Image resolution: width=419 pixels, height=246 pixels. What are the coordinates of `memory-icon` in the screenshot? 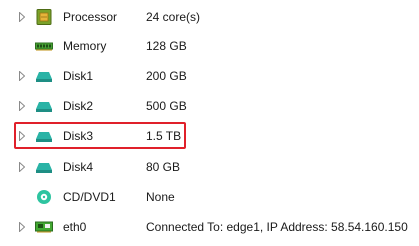 It's located at (44, 46).